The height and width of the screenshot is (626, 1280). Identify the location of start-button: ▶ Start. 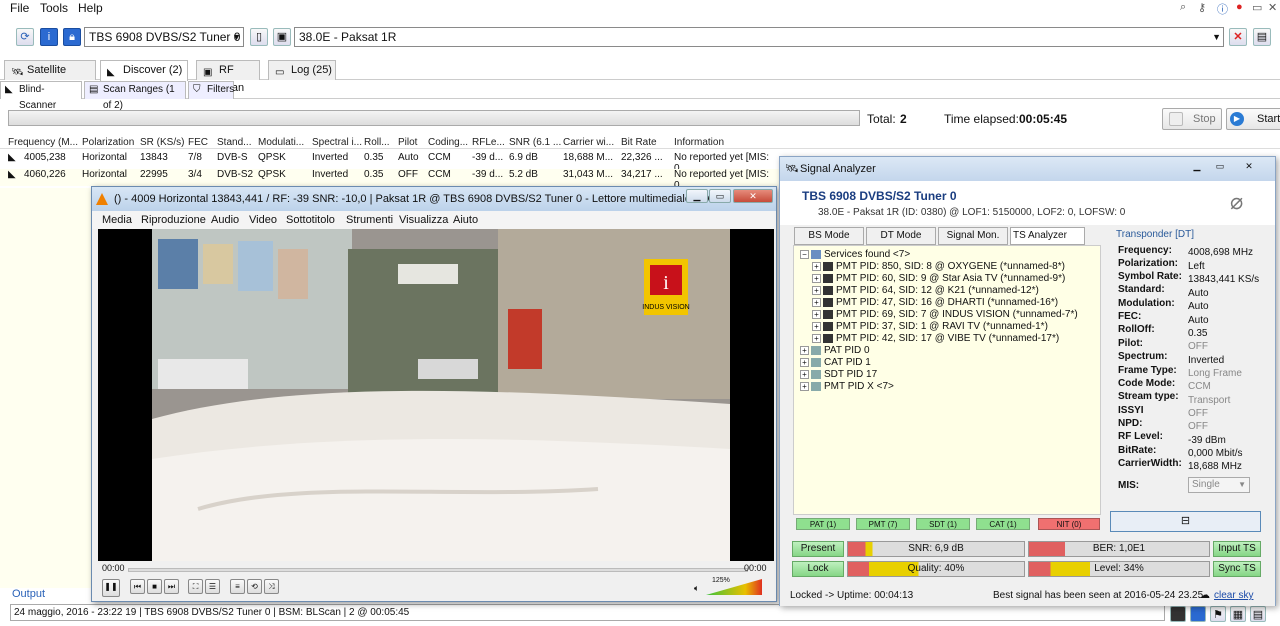
(1253, 119).